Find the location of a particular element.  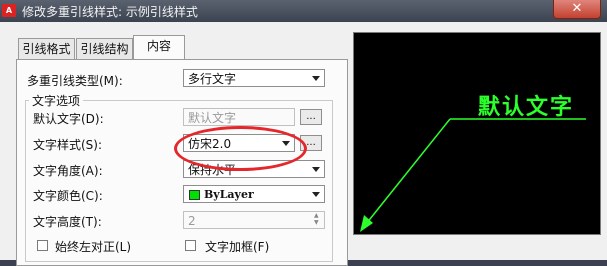

default-text-label: 默认文字(D): is located at coordinates (68, 119).